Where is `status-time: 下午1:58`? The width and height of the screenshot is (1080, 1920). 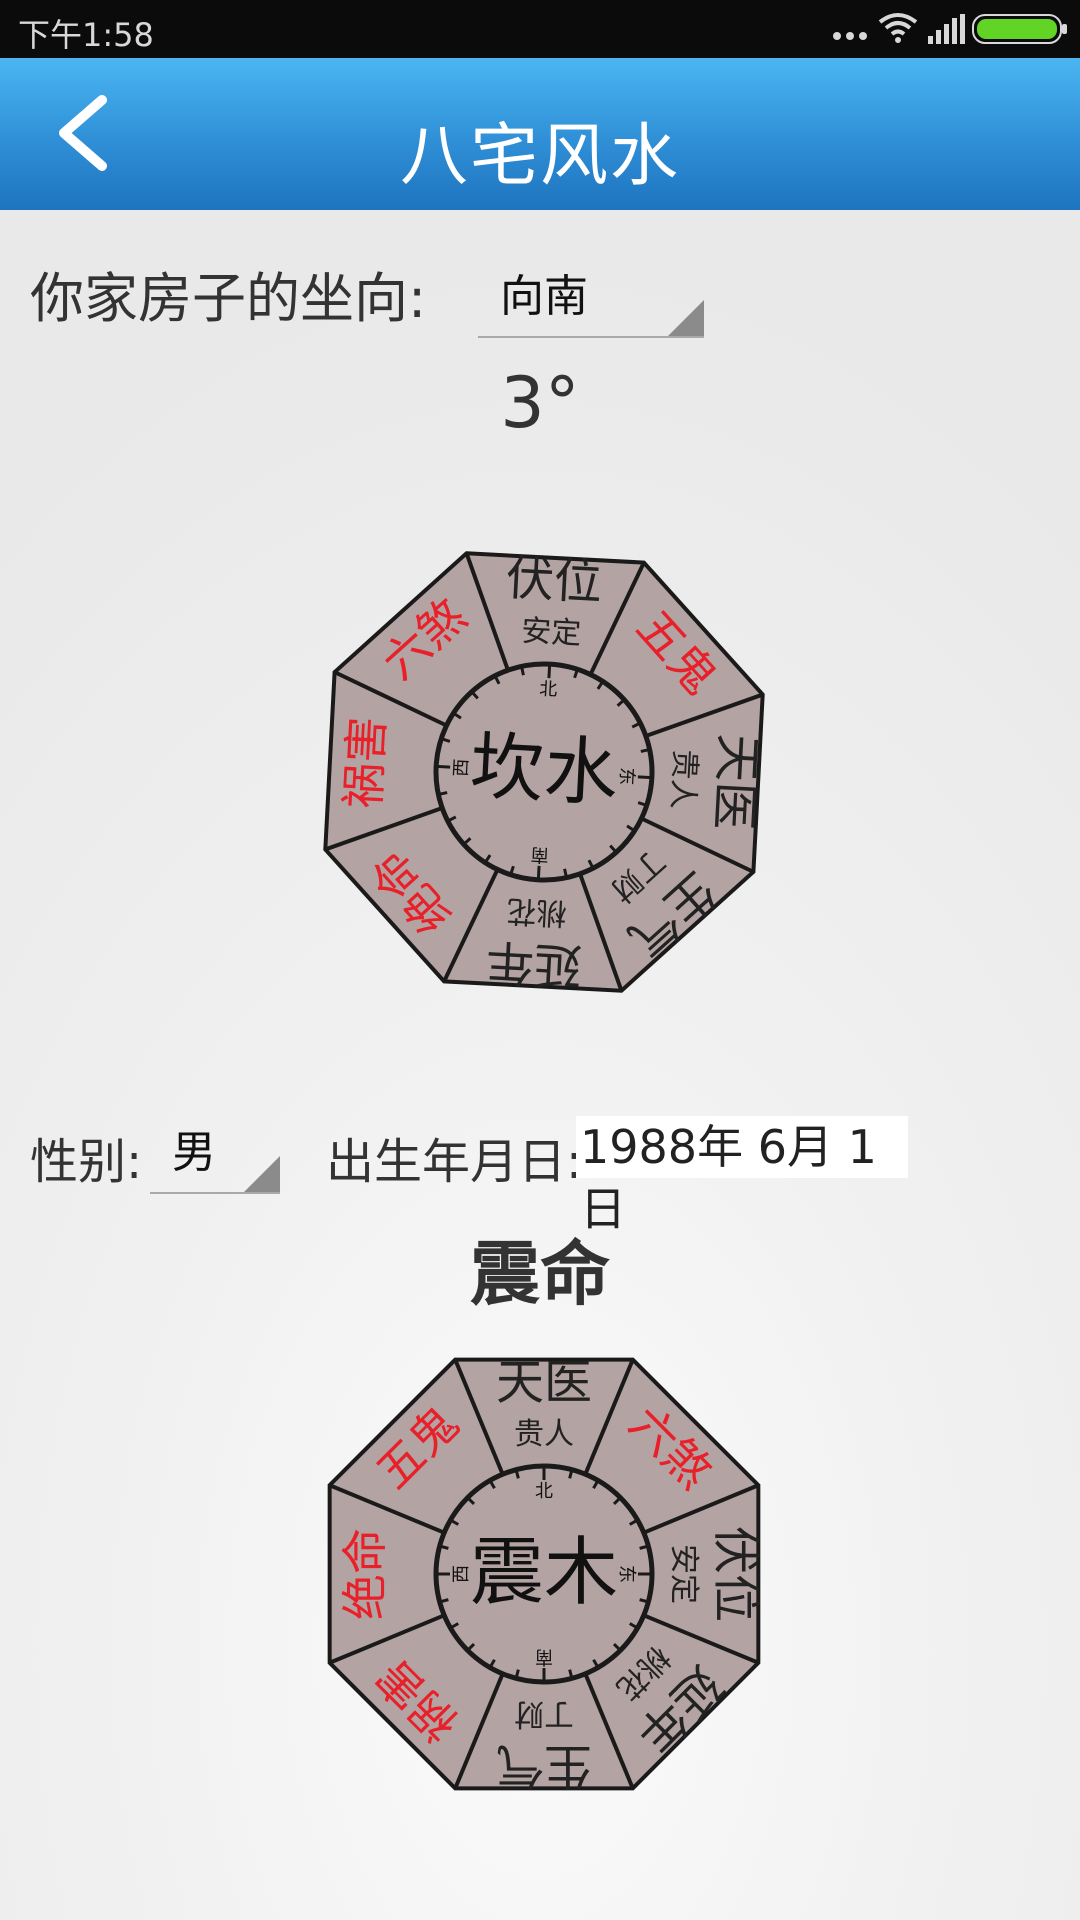 status-time: 下午1:58 is located at coordinates (86, 35).